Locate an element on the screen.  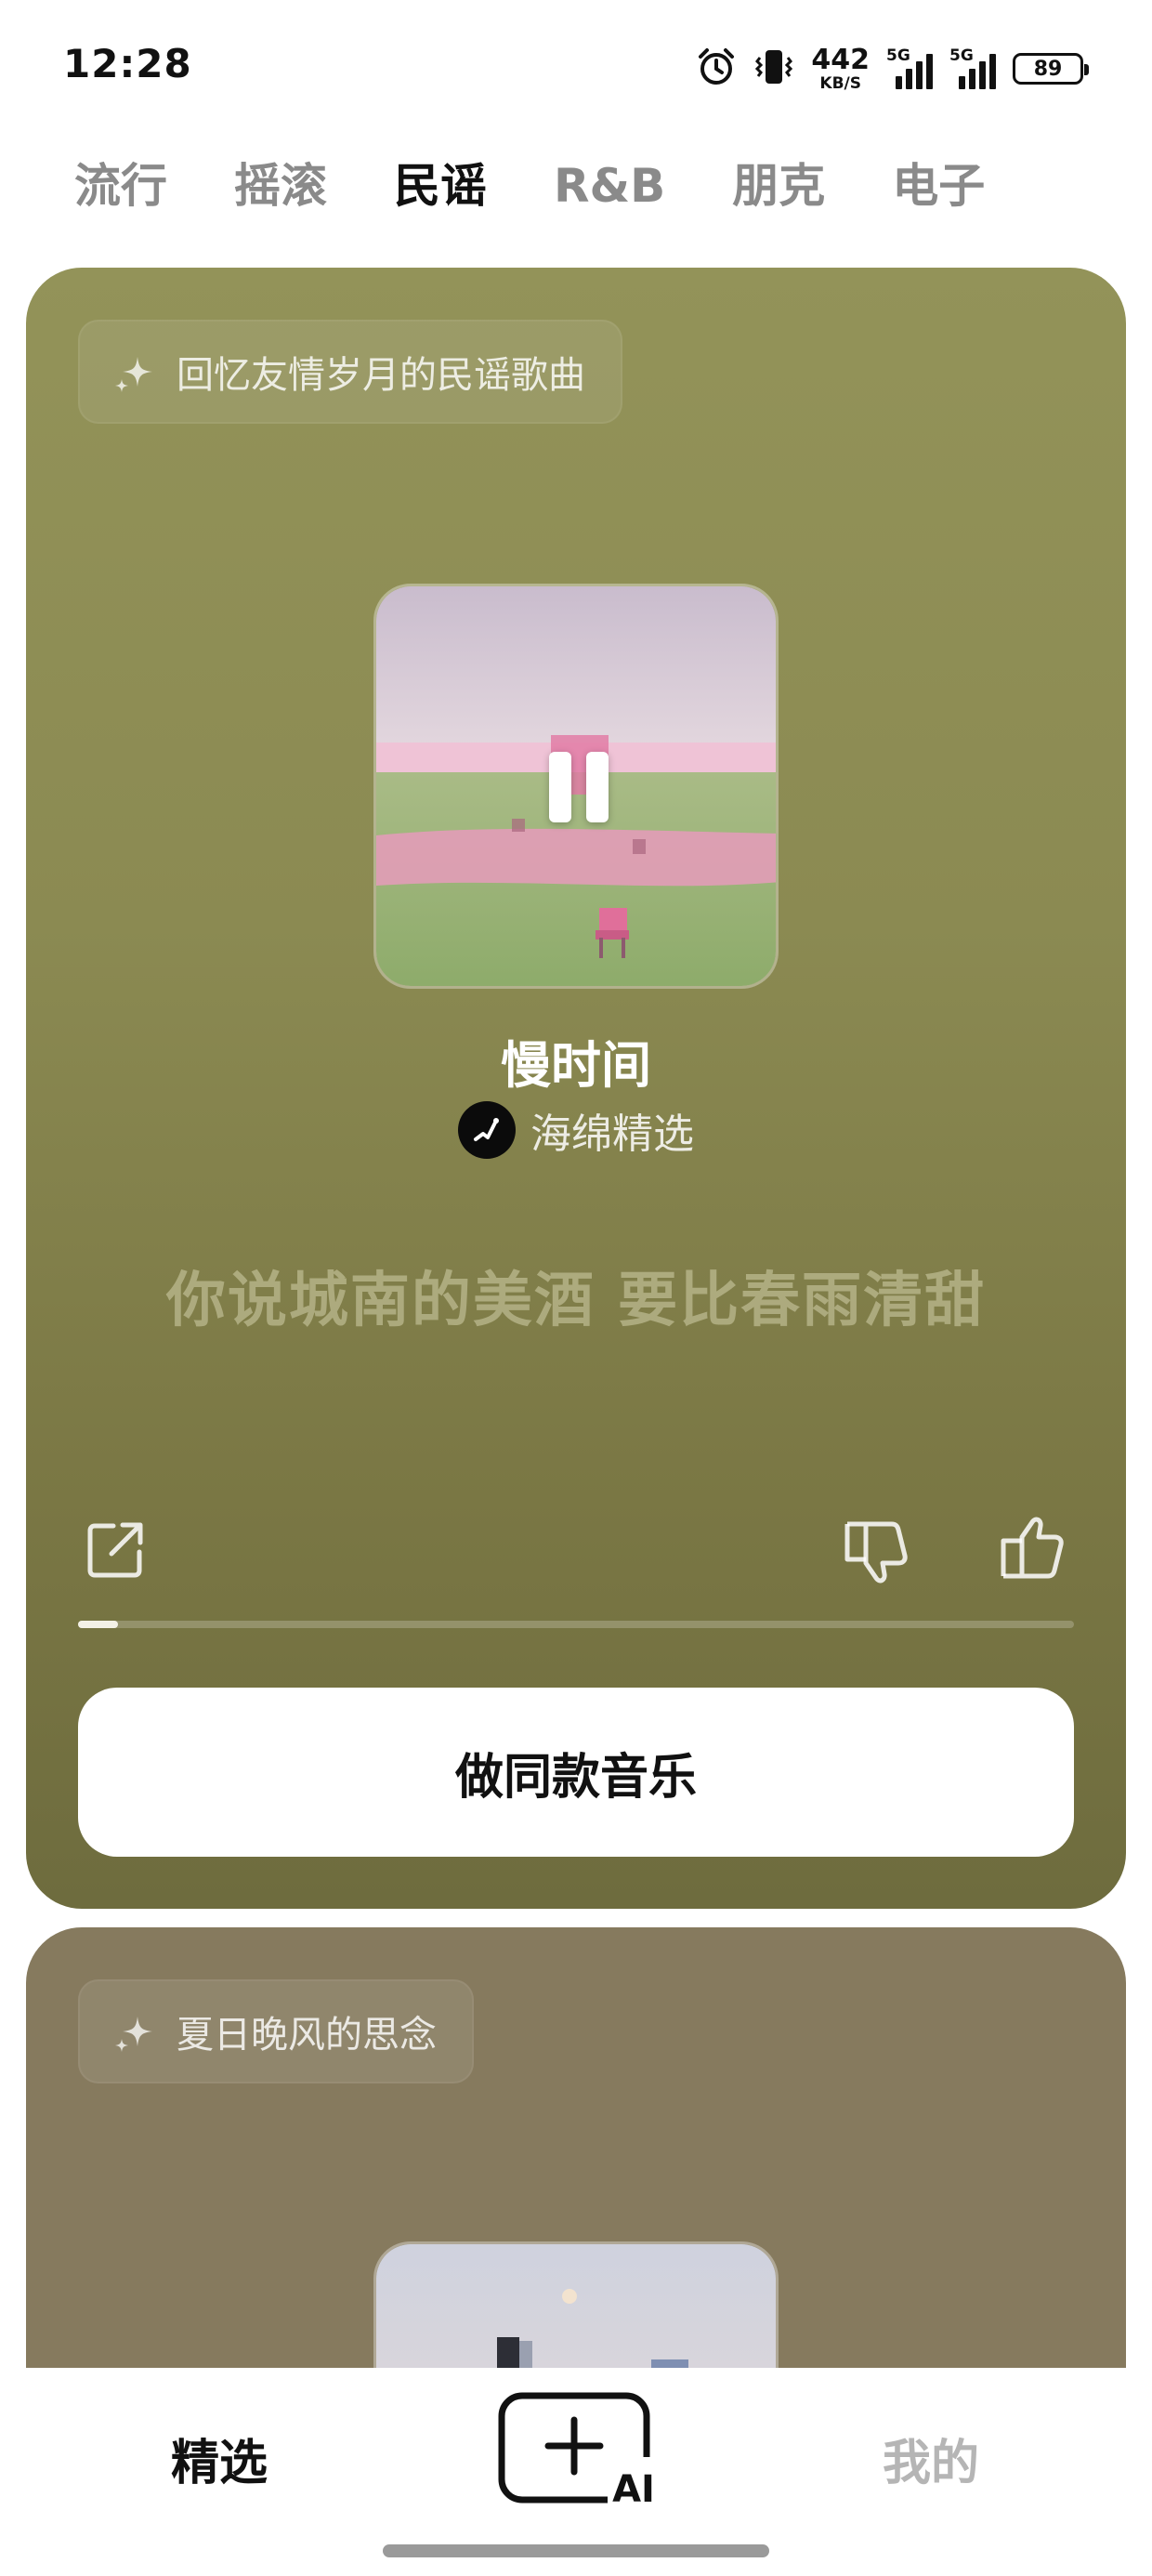
create-plus-icon: AI is located at coordinates (578, 2451).